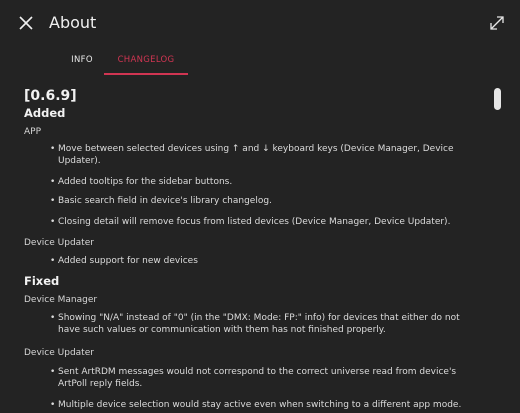 This screenshot has width=520, height=413. What do you see at coordinates (260, 62) in the screenshot?
I see `tab-bar: INFO CHANGELOG` at bounding box center [260, 62].